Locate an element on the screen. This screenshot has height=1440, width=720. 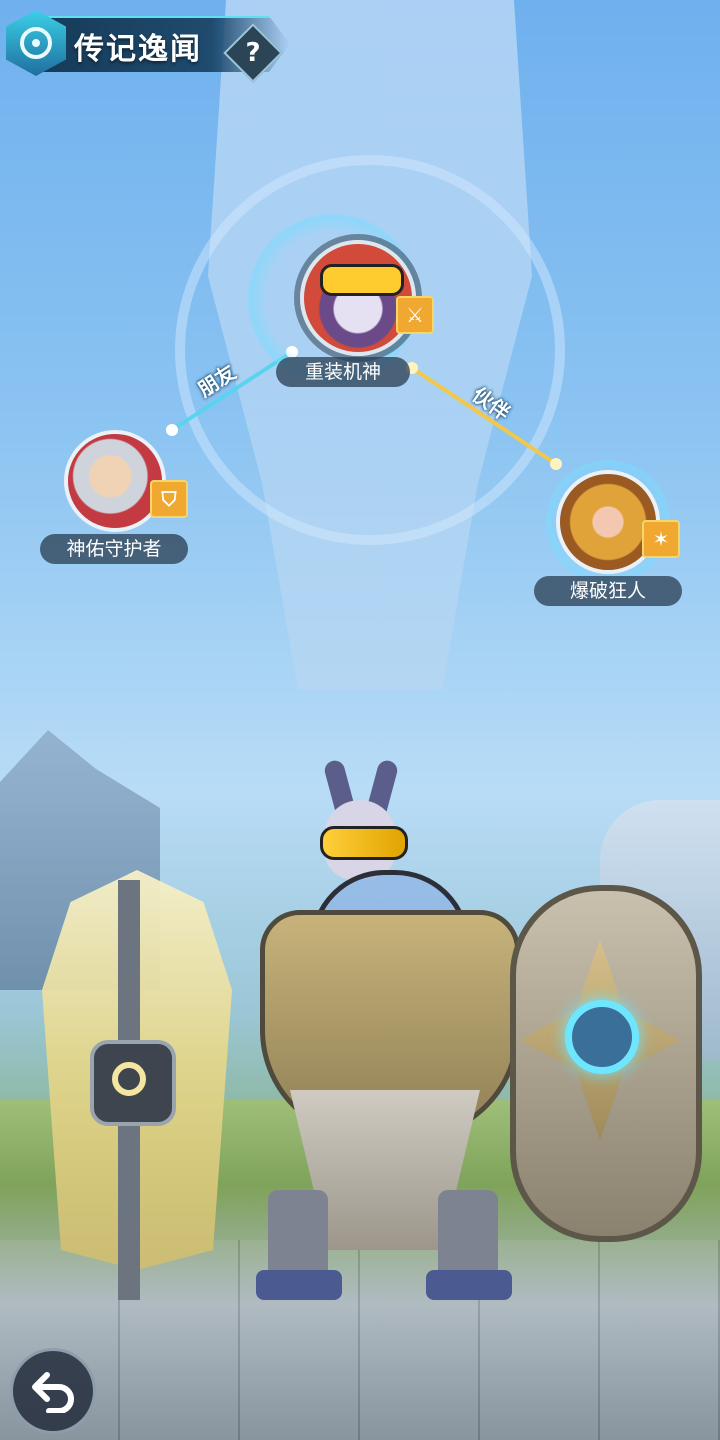
hero-name-right: 爆破狂人 is located at coordinates (608, 591).